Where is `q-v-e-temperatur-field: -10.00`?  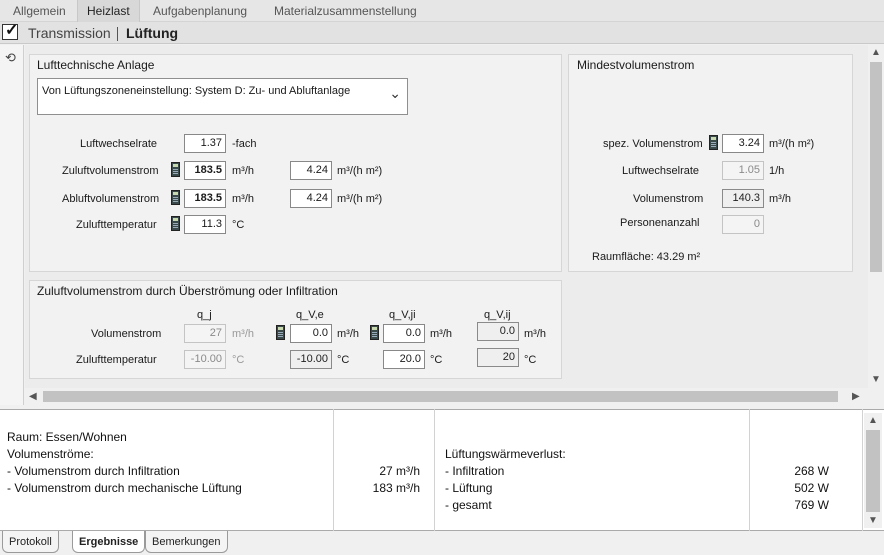 q-v-e-temperatur-field: -10.00 is located at coordinates (311, 359).